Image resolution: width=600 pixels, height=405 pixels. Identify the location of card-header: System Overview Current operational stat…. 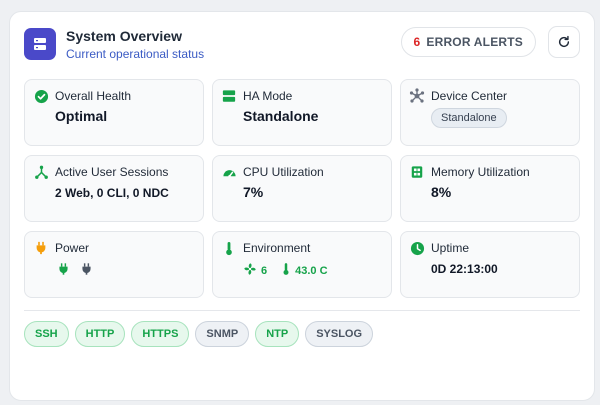
(302, 44).